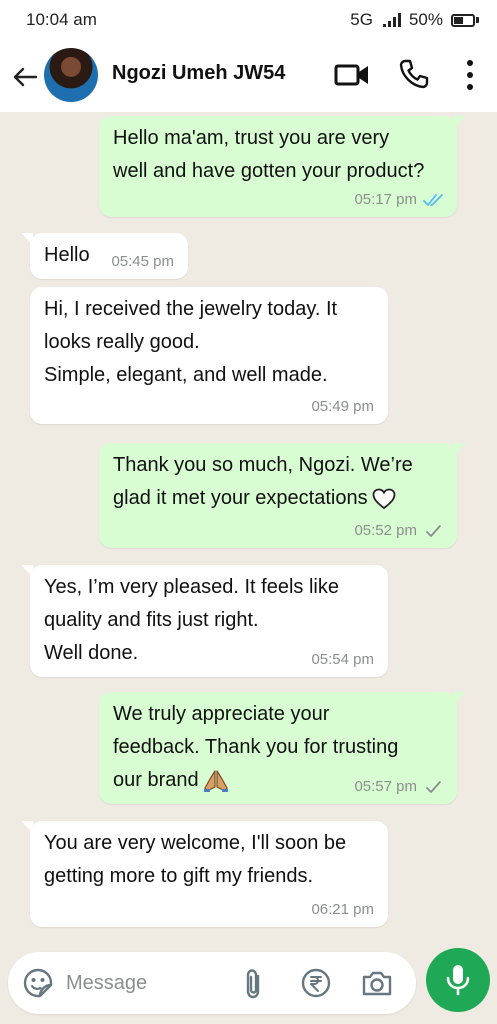 This screenshot has height=1024, width=497. Describe the element at coordinates (215, 781) in the screenshot. I see `folded-hands-emoji-icon` at that location.